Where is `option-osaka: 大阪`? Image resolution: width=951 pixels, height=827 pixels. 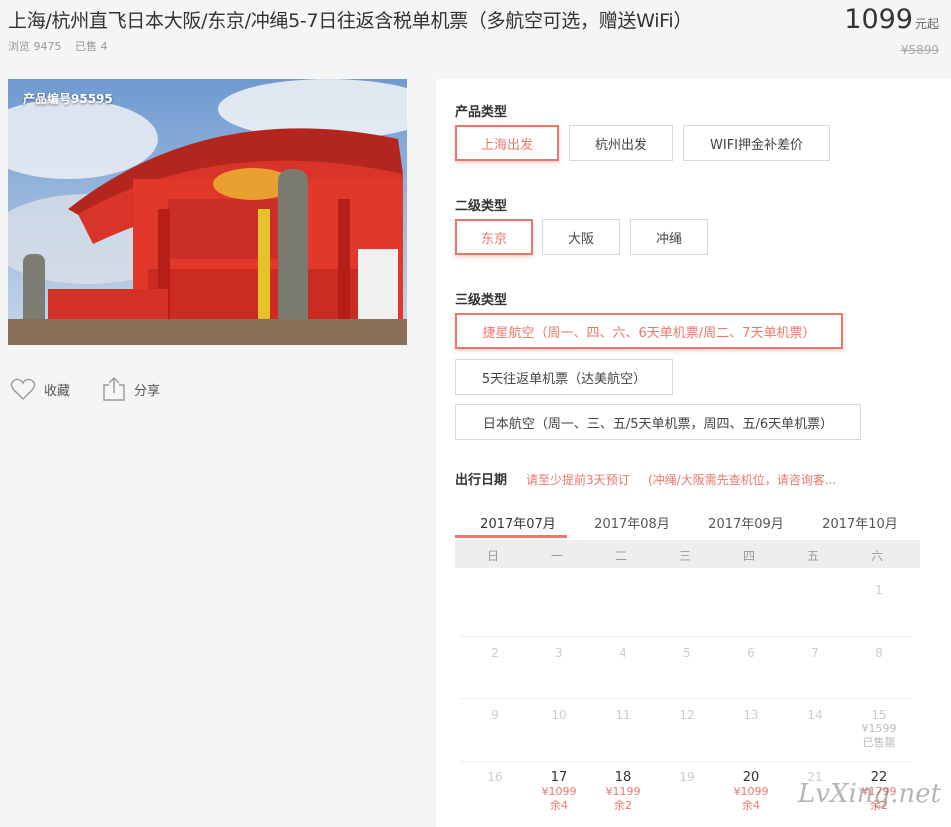 option-osaka: 大阪 is located at coordinates (581, 237).